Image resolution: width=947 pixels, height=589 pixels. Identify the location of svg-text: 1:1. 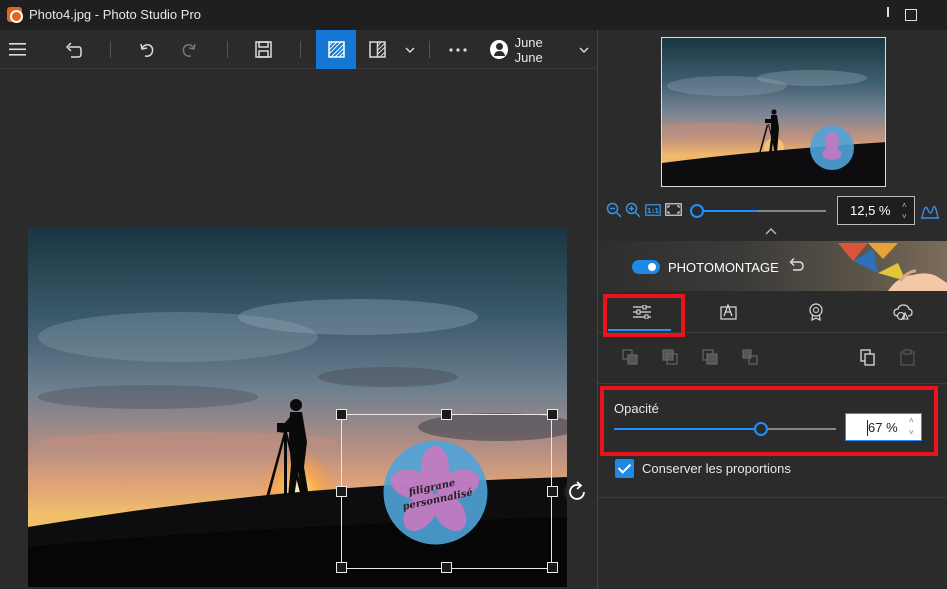
(653, 211).